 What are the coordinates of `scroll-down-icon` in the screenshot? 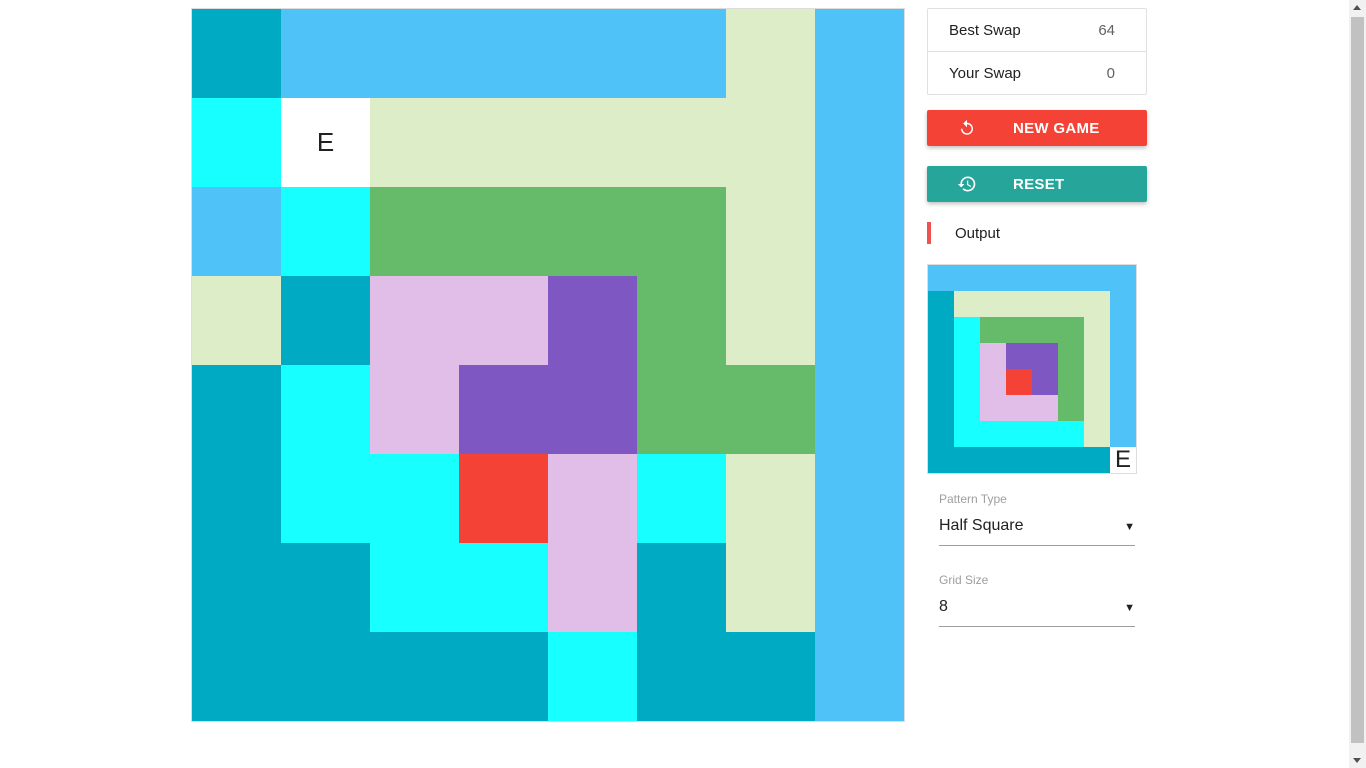 It's located at (1357, 760).